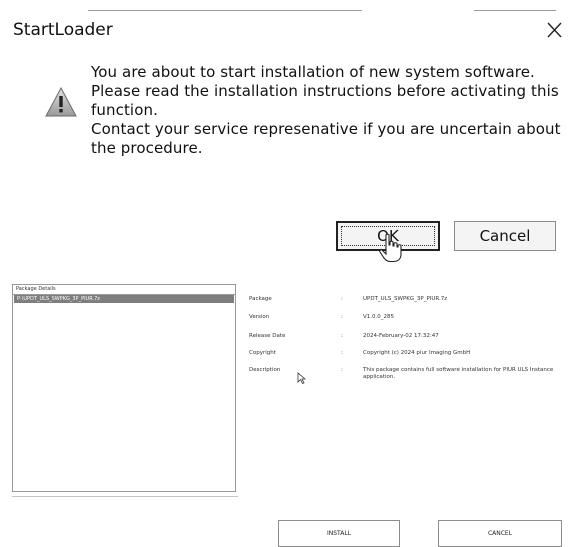 The height and width of the screenshot is (547, 568). What do you see at coordinates (124, 290) in the screenshot?
I see `package-list-header: Package Details` at bounding box center [124, 290].